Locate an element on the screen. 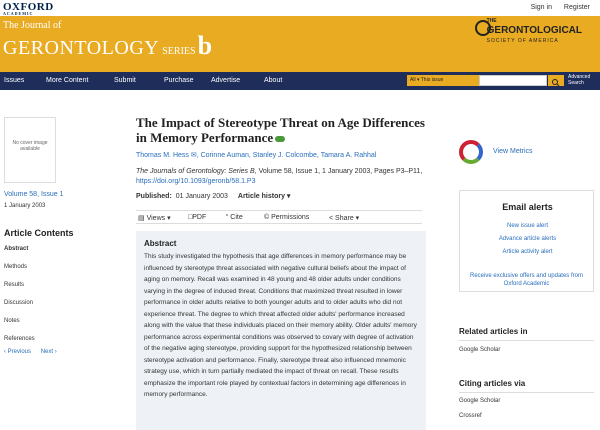 The width and height of the screenshot is (600, 430). abstract-heading: Abstract is located at coordinates (160, 243).